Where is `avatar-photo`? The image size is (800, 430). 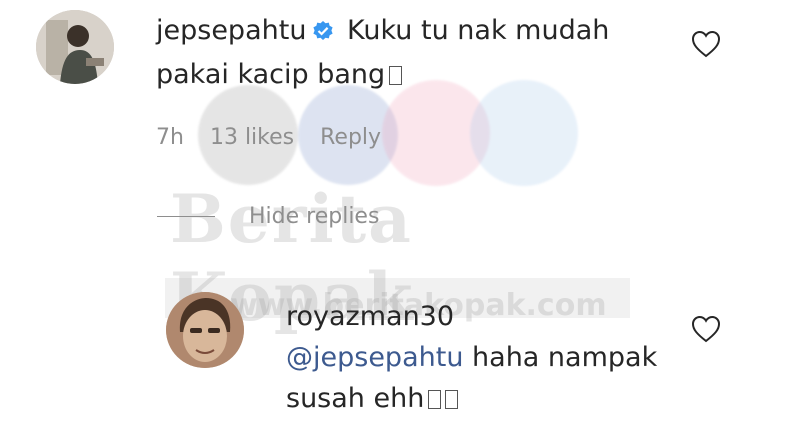 avatar-photo is located at coordinates (75, 47).